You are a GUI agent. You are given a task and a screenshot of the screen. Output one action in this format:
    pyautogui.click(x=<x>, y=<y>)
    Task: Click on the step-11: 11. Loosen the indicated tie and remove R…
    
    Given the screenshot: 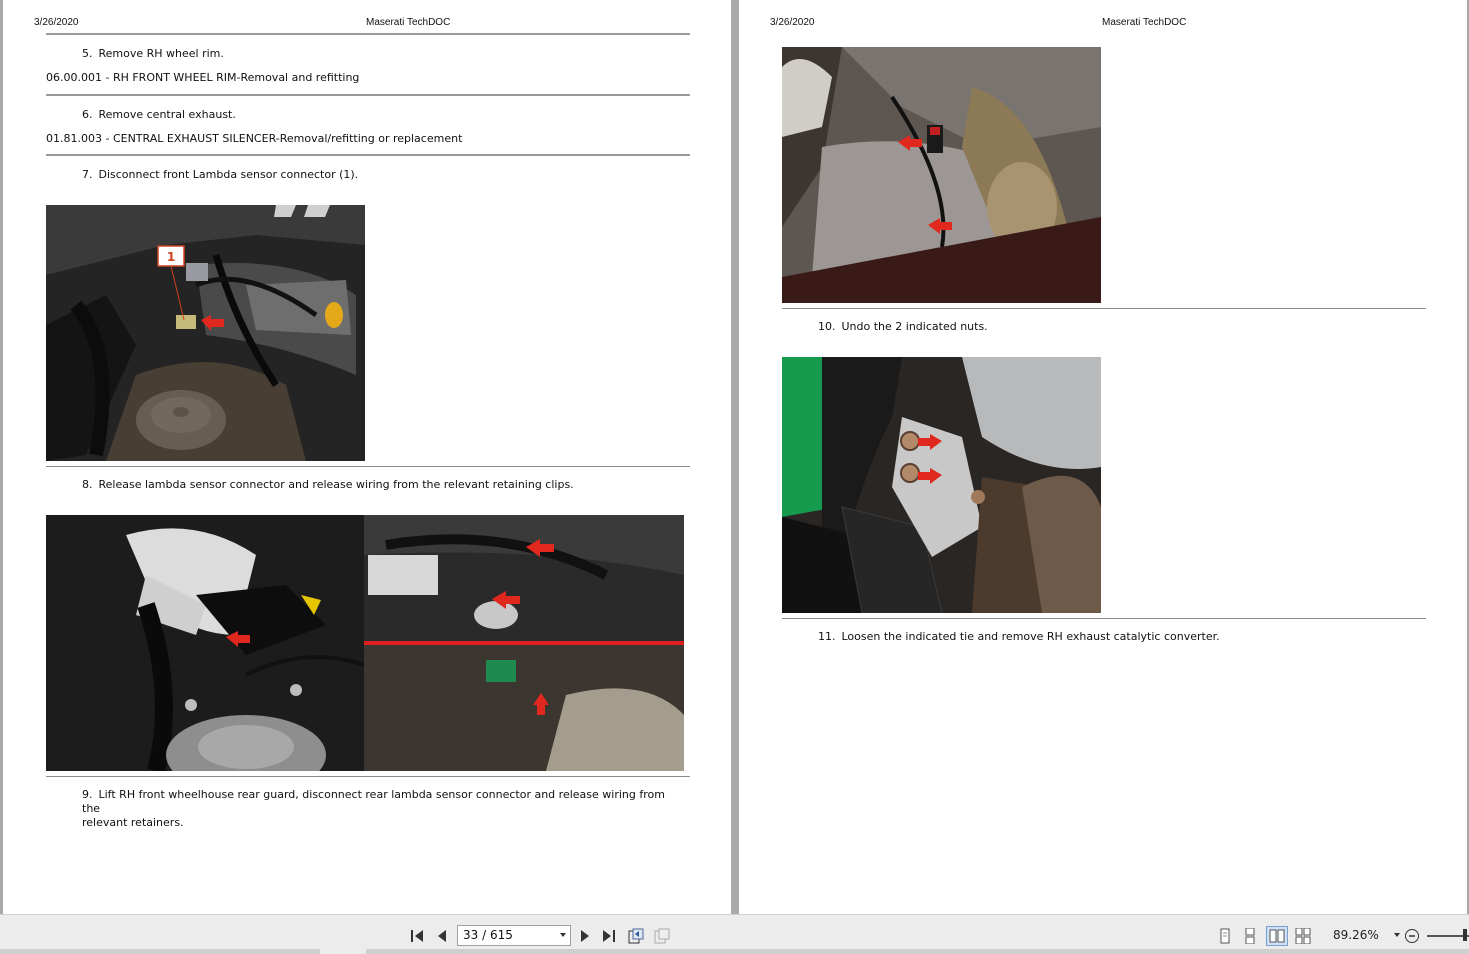 What is the action you would take?
    pyautogui.click(x=1019, y=637)
    